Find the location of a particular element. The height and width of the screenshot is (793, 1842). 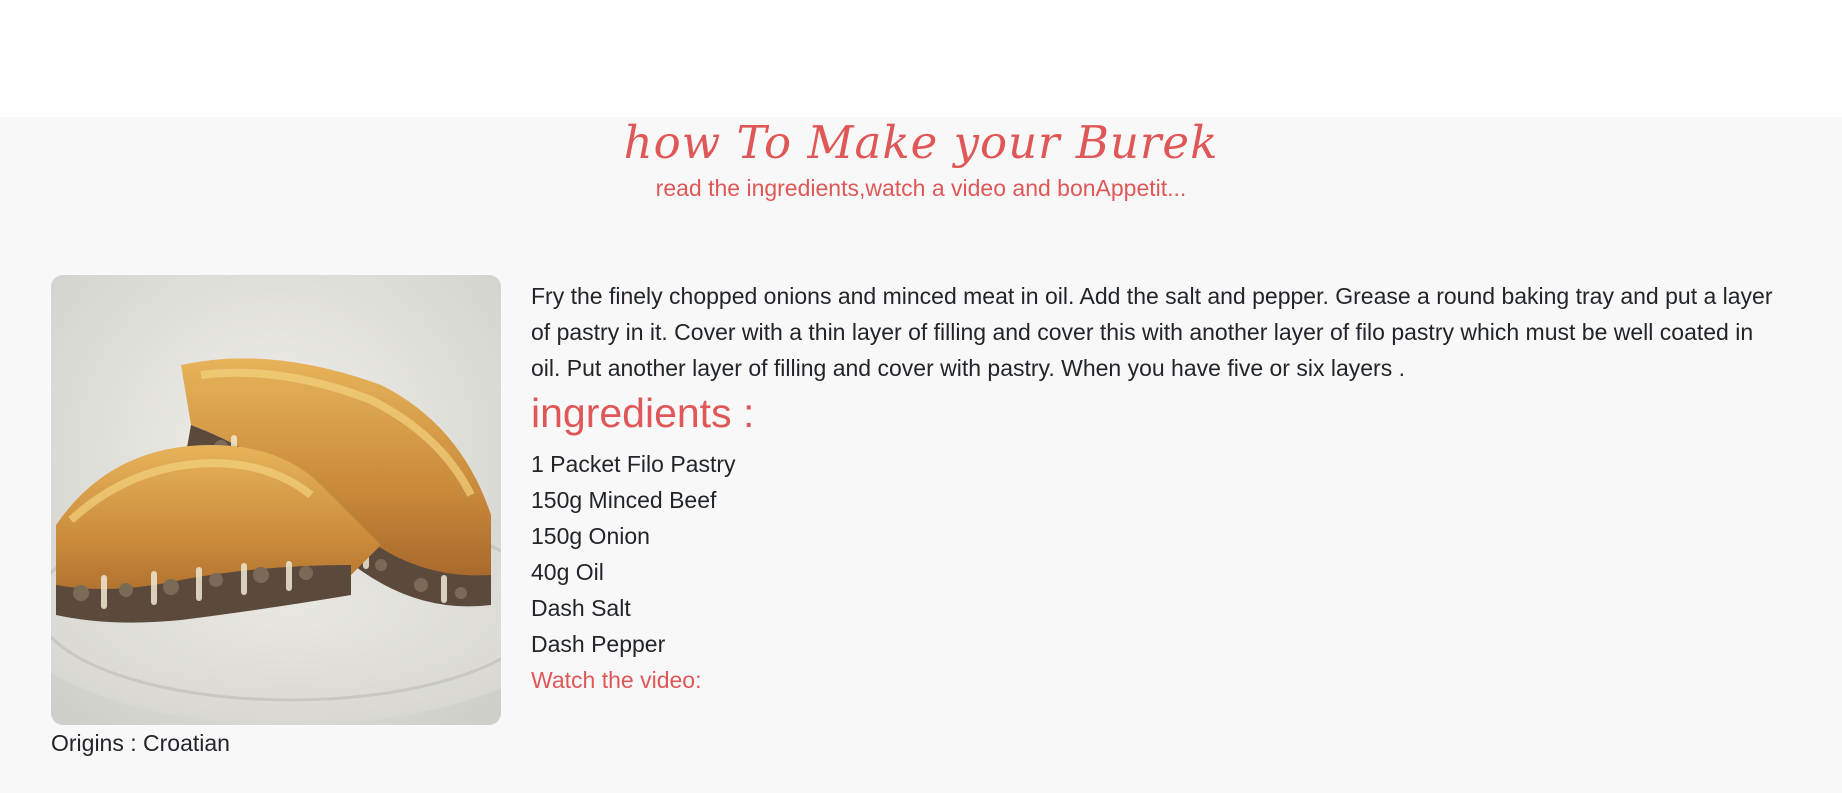

origin-label: Origins : Croatian is located at coordinates (140, 743).